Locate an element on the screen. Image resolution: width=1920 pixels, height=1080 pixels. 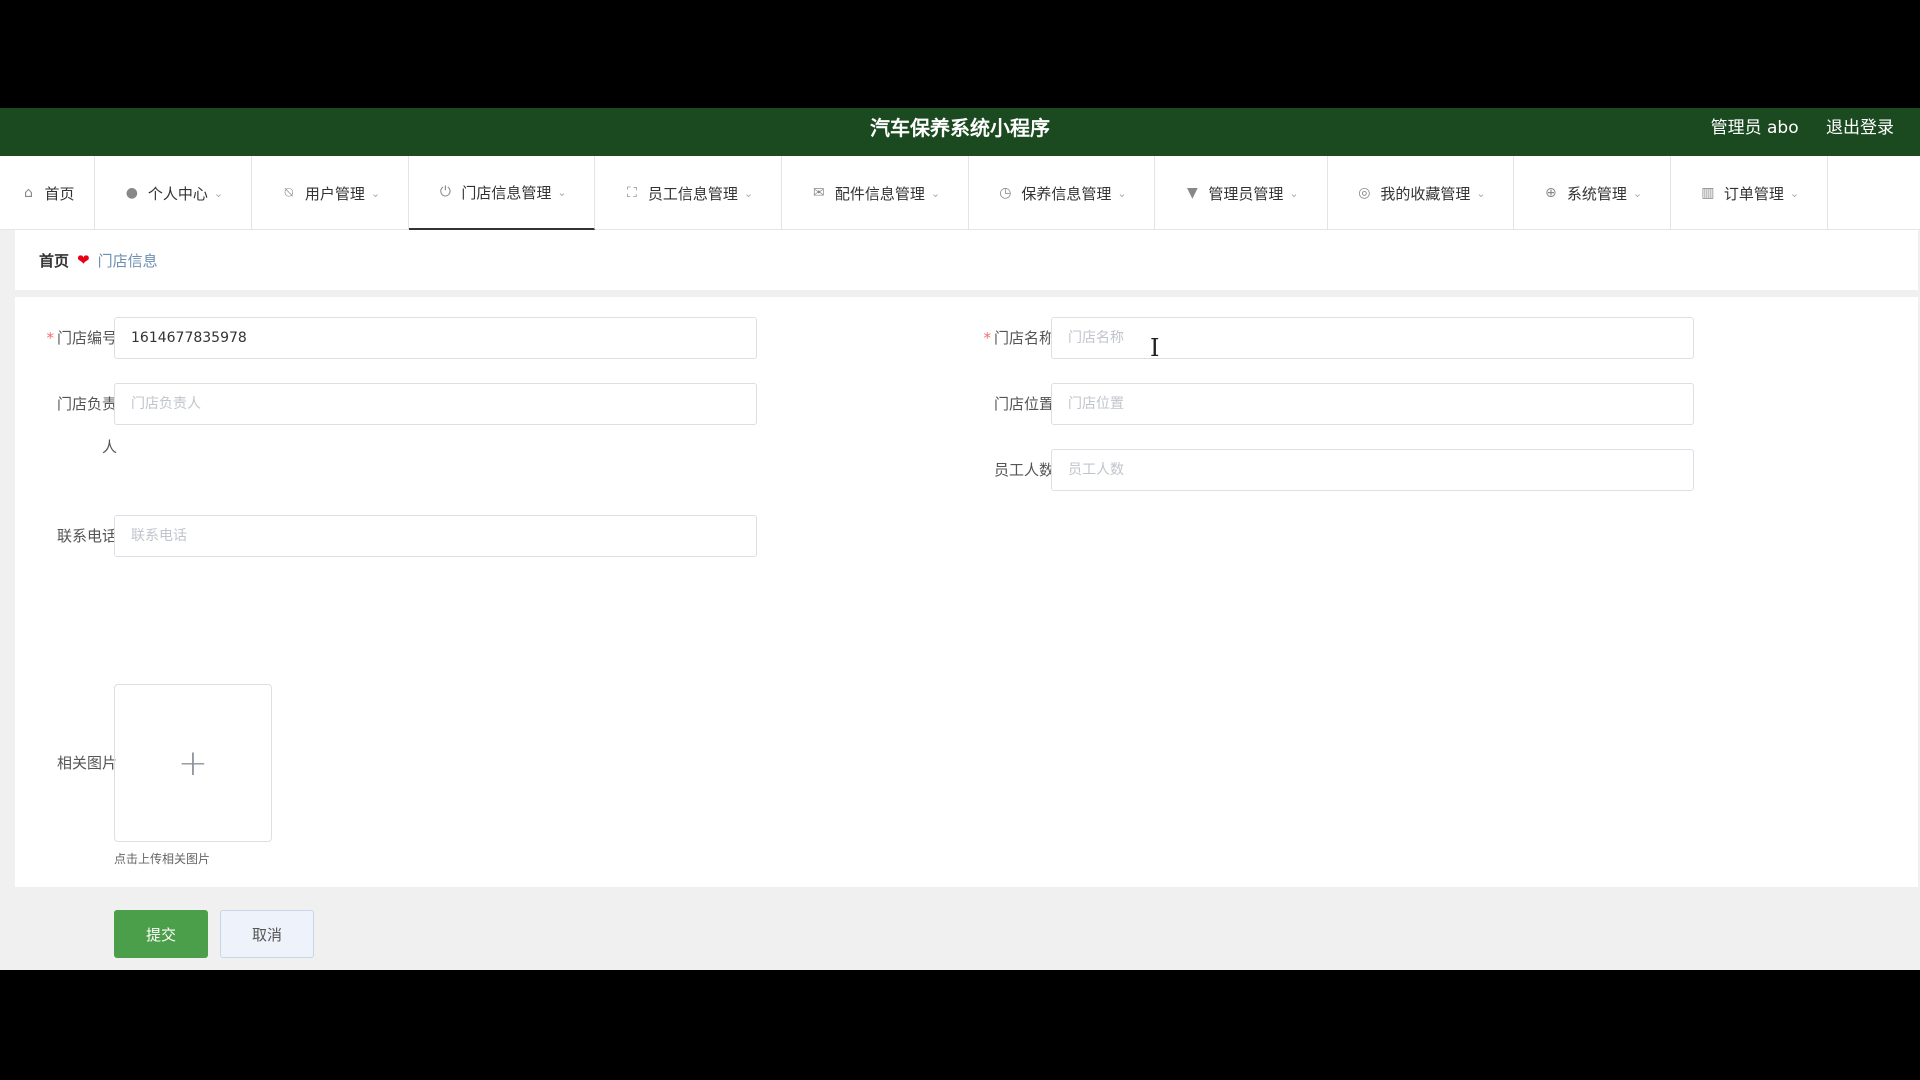
nav-item-user-management: ⍉ 用户管理 ⌄ is located at coordinates (330, 193).